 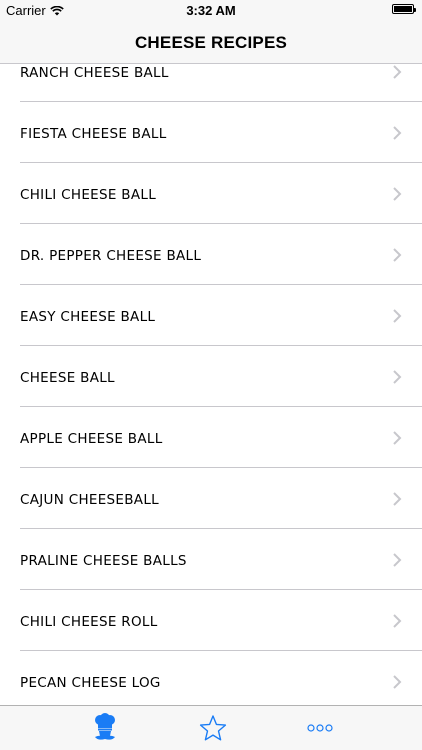 I want to click on status-bar: Carrier 3:32 AM, so click(x=211, y=11).